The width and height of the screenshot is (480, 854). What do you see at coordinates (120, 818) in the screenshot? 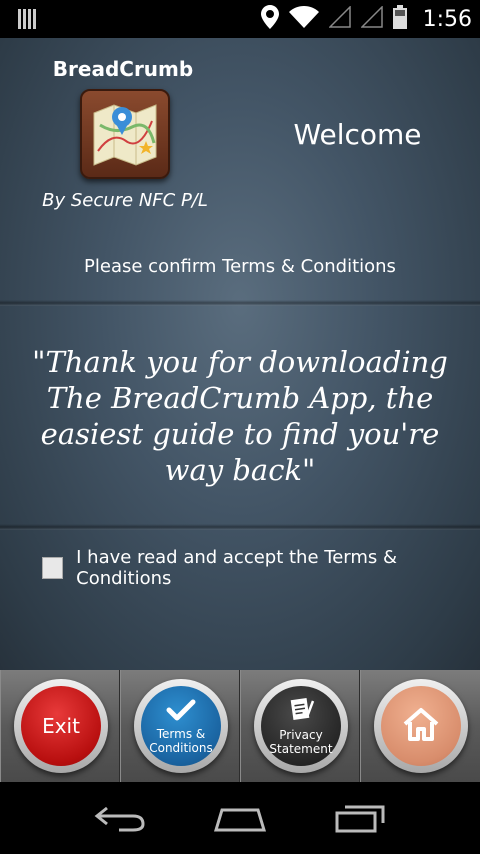
I see `back-icon` at bounding box center [120, 818].